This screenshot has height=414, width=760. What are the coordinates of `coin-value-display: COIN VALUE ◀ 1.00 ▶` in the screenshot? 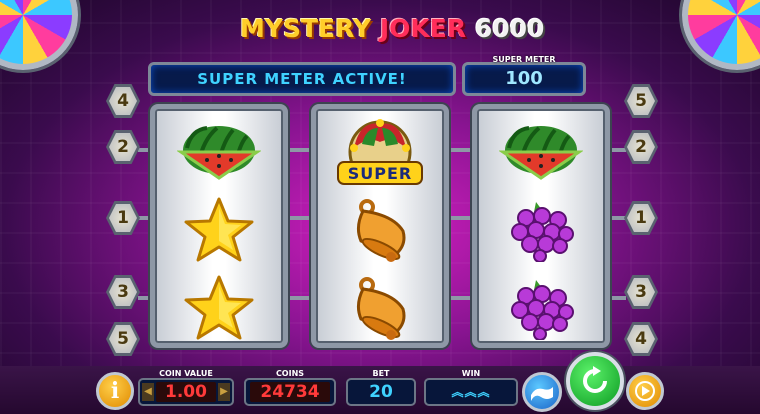 It's located at (186, 387).